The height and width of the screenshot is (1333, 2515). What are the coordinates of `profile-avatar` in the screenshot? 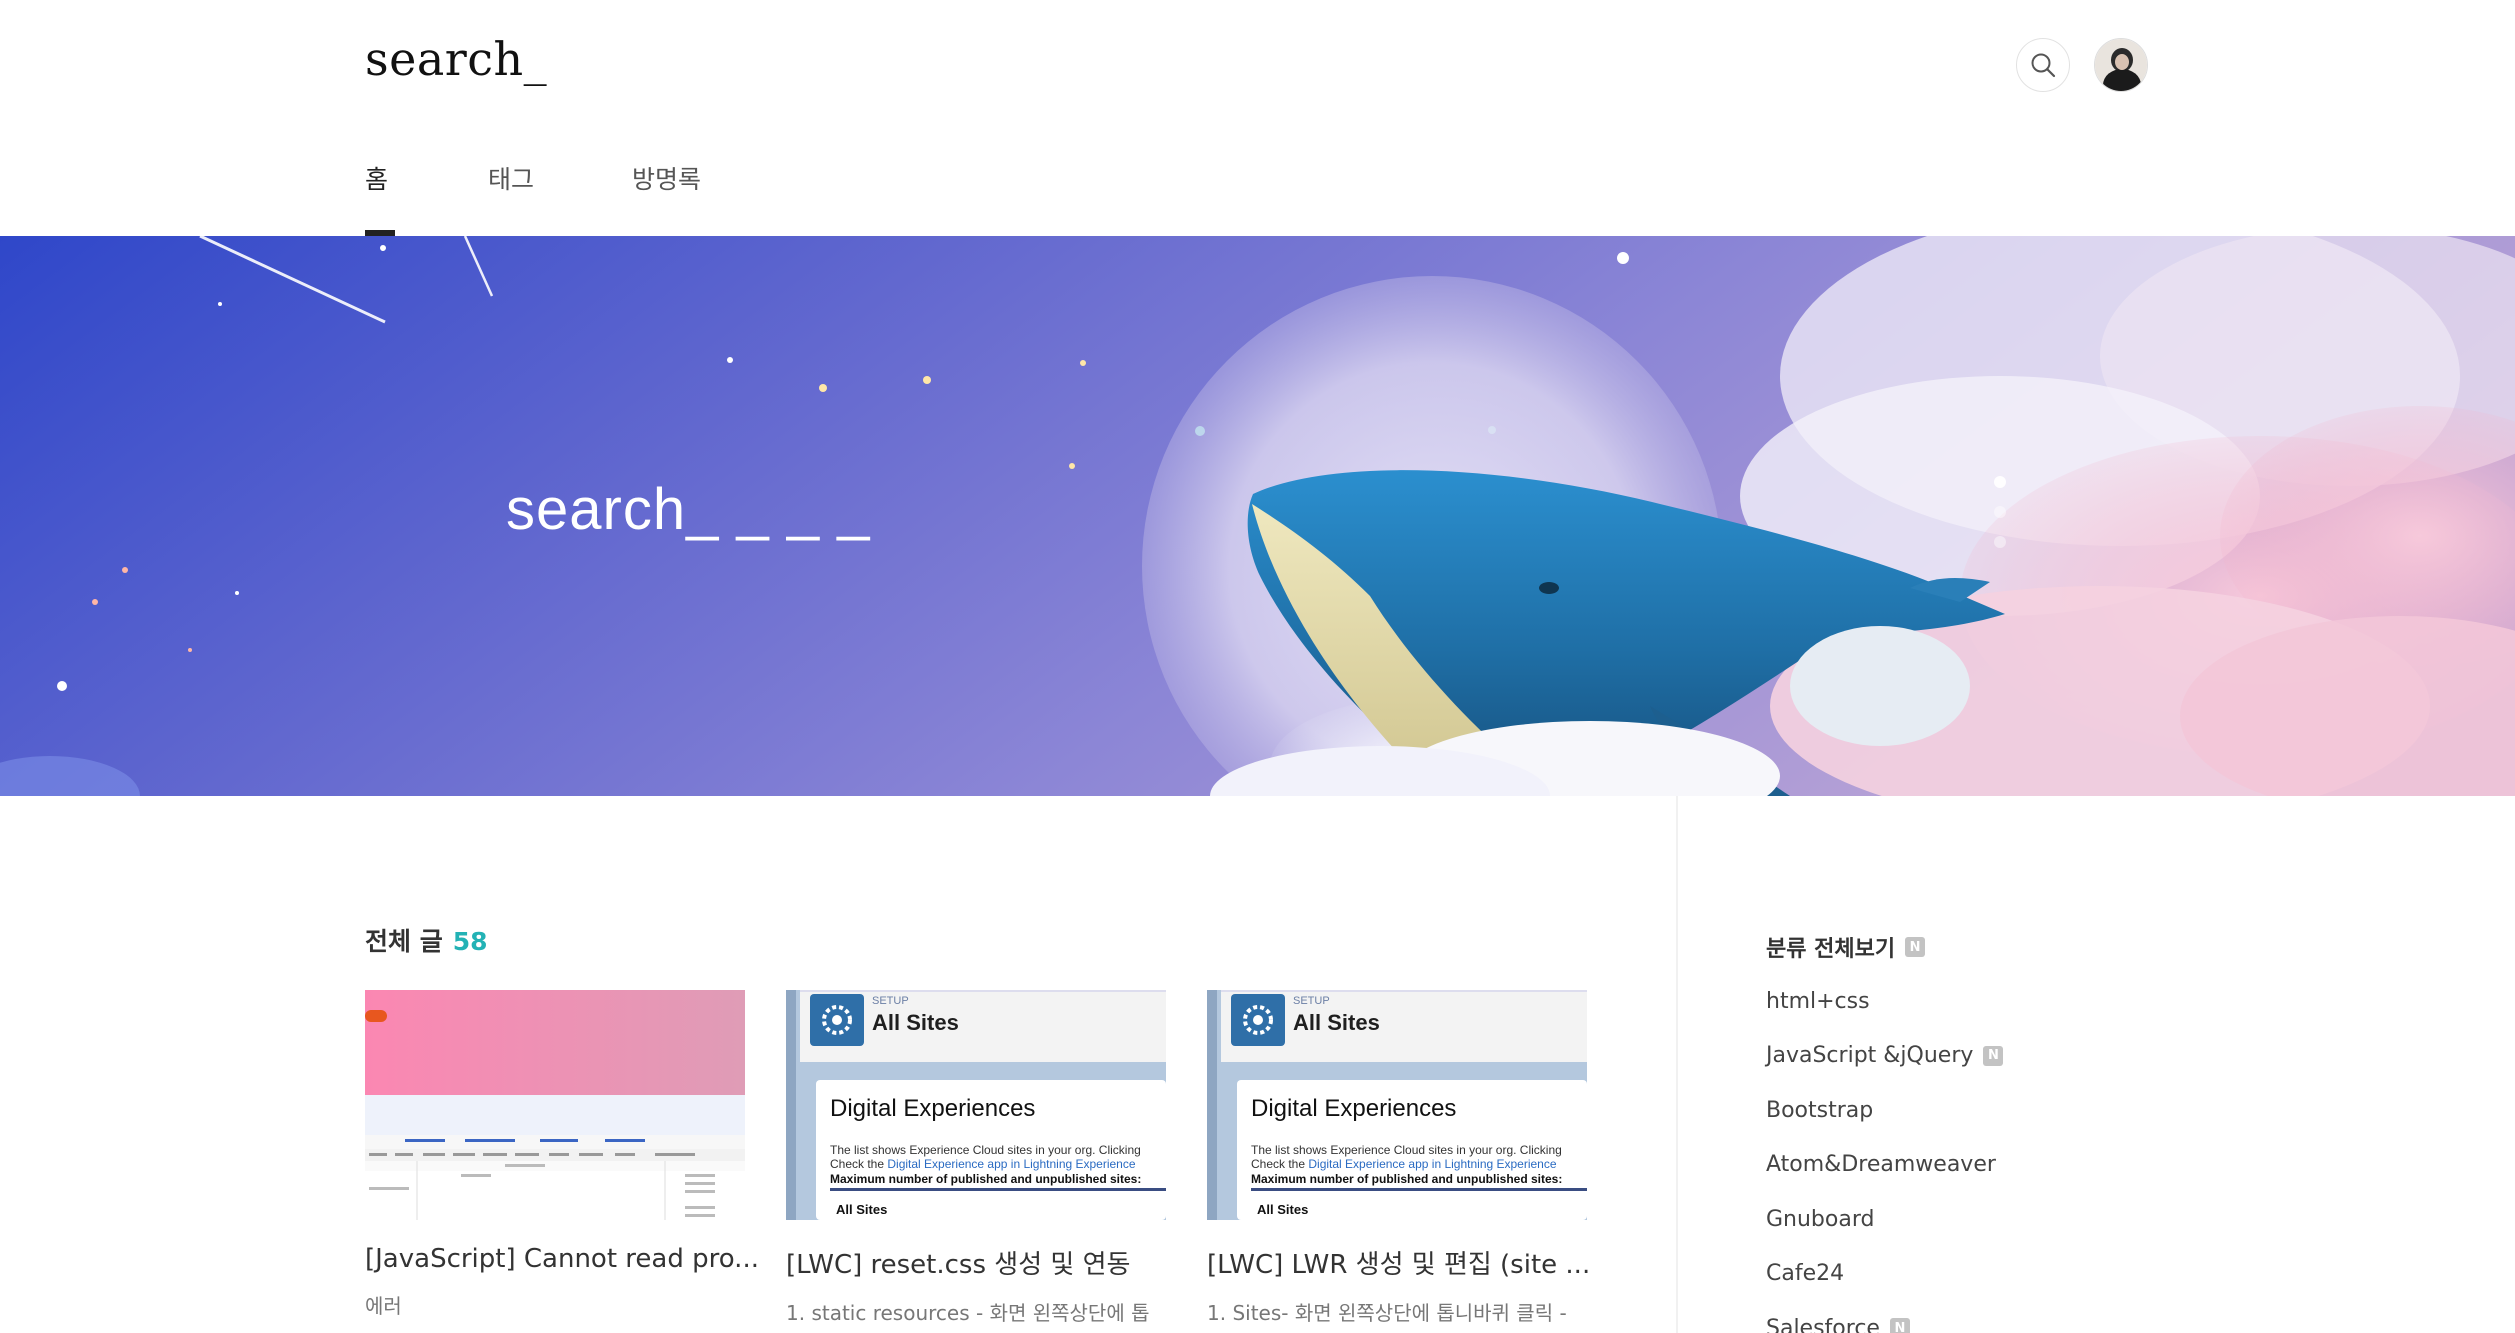 It's located at (2121, 65).